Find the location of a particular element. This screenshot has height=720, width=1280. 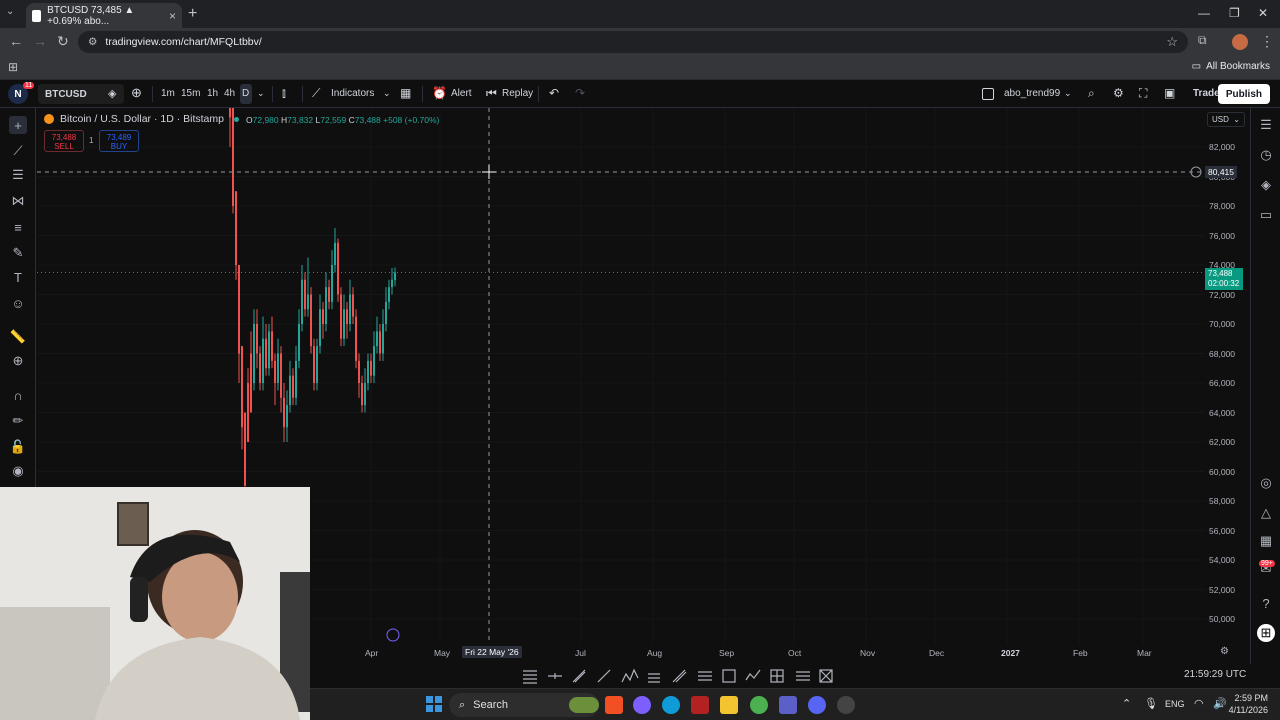

tab-search-icon: ⌄ is located at coordinates (10, 11).